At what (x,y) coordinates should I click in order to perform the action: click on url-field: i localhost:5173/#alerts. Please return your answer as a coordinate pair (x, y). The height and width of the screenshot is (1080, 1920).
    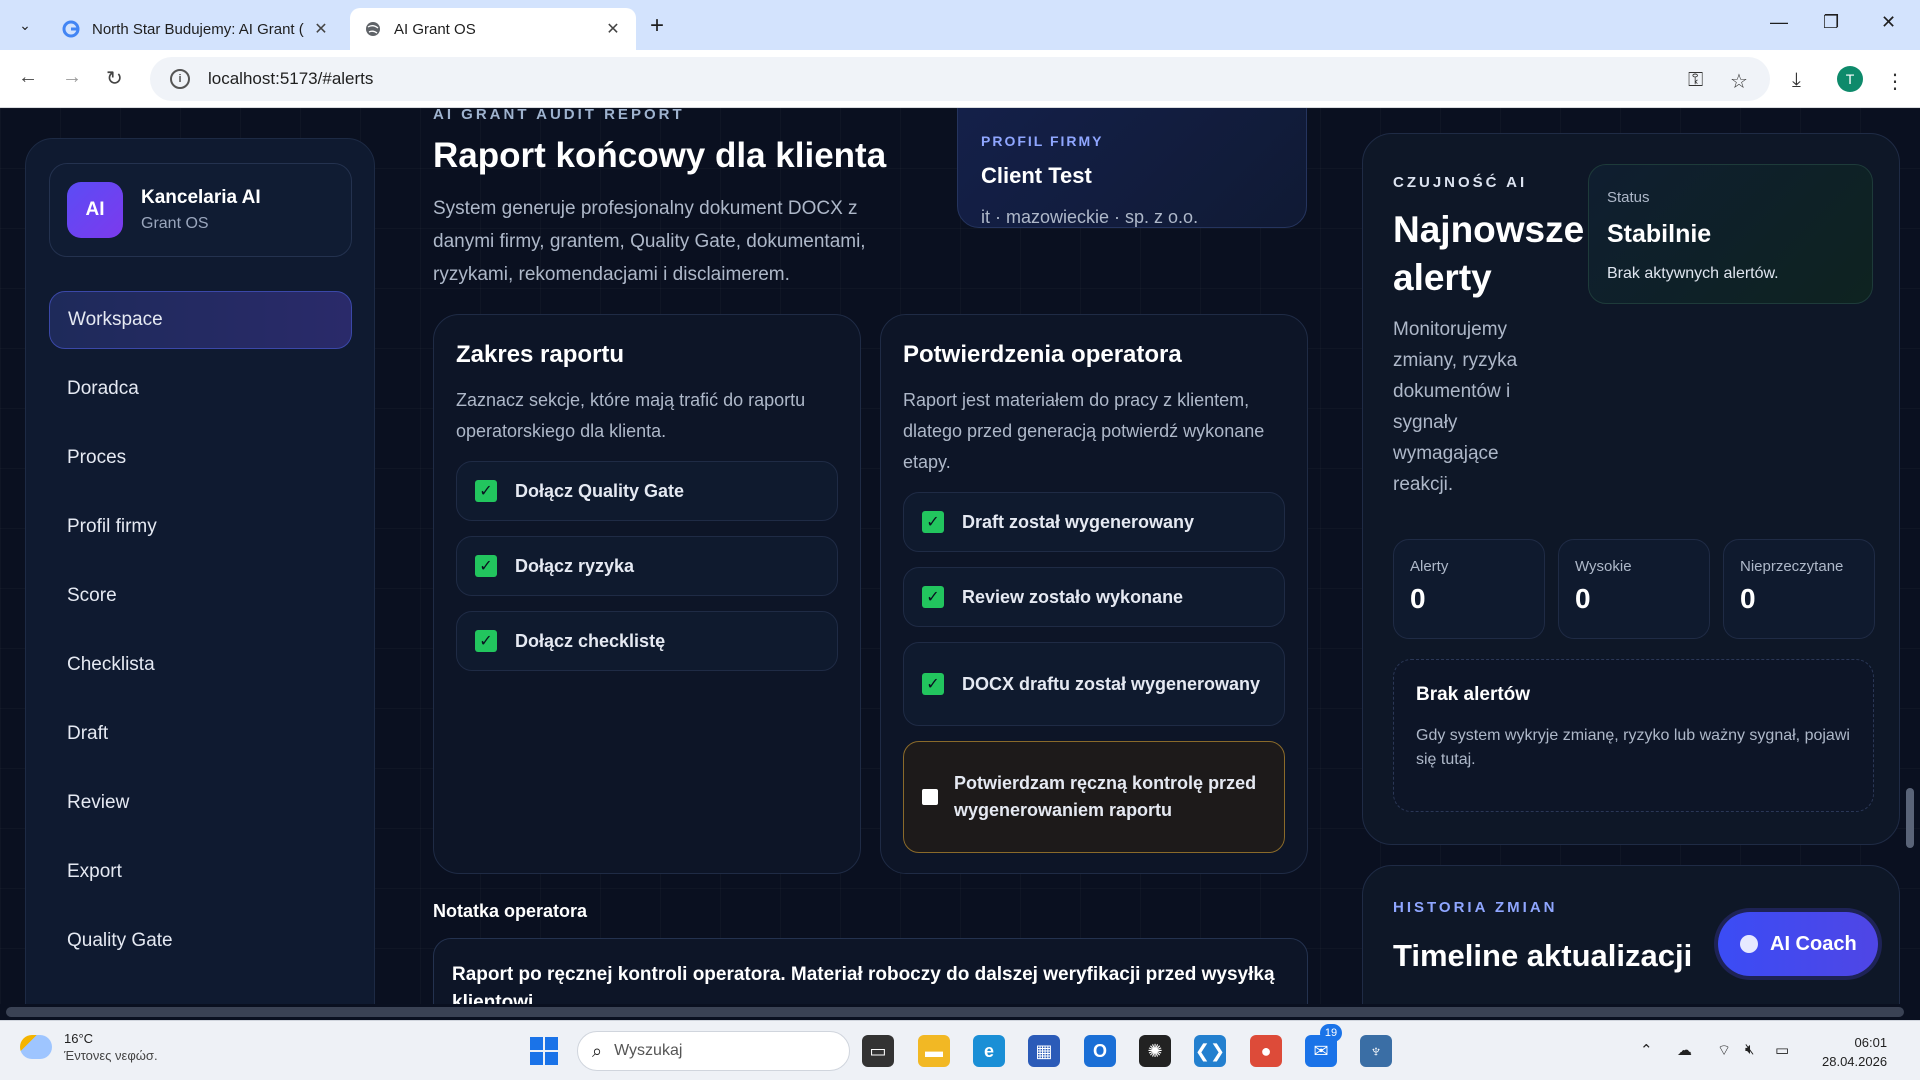
    Looking at the image, I should click on (960, 79).